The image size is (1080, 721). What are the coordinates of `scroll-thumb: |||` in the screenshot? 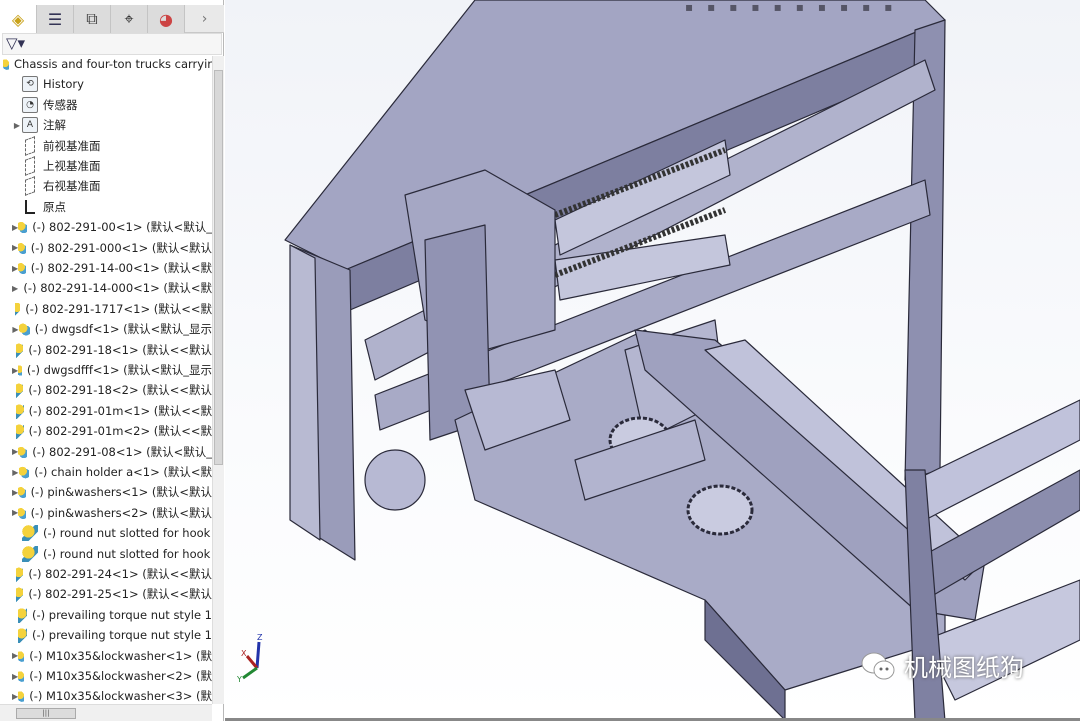 It's located at (46, 713).